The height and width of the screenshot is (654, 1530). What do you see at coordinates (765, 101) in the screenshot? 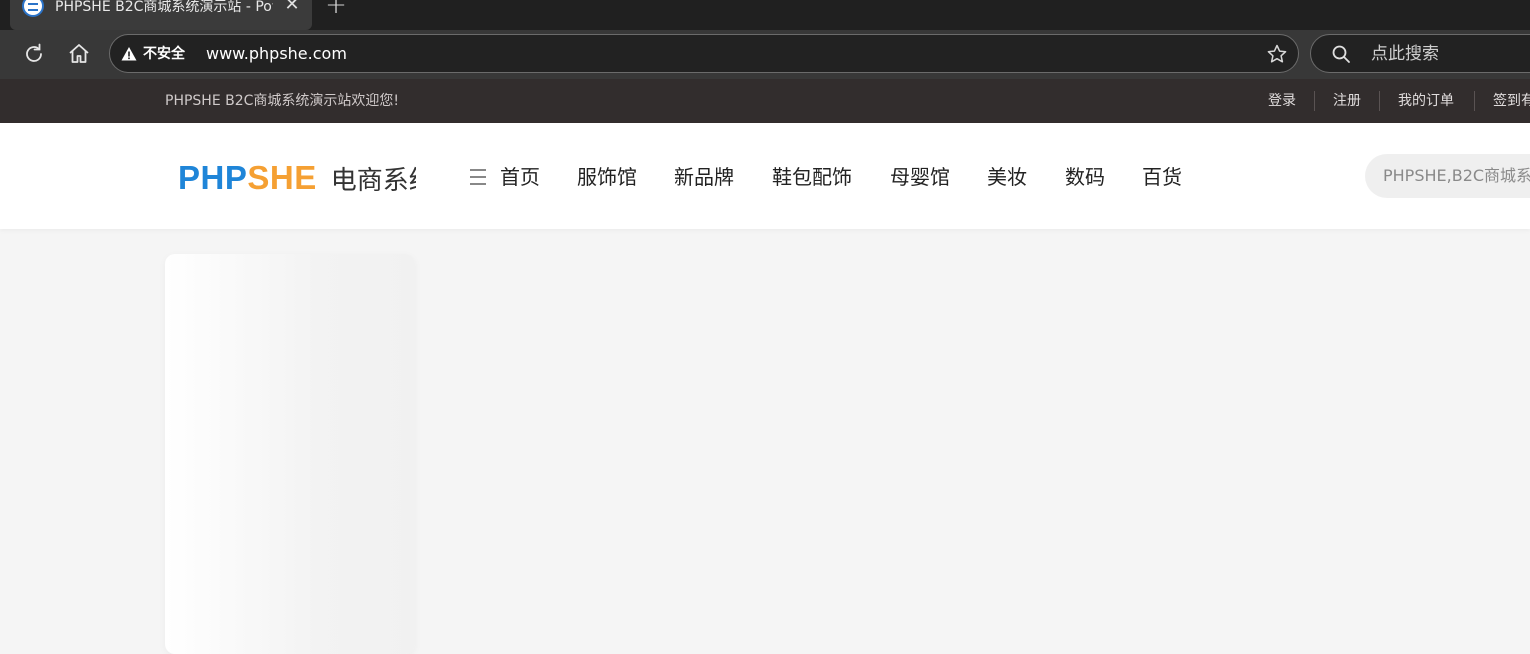
I see `site-topbar: PHPSHE B2C商城系统演示站欢迎您! 登录 注册 我的订单 签到有礼` at bounding box center [765, 101].